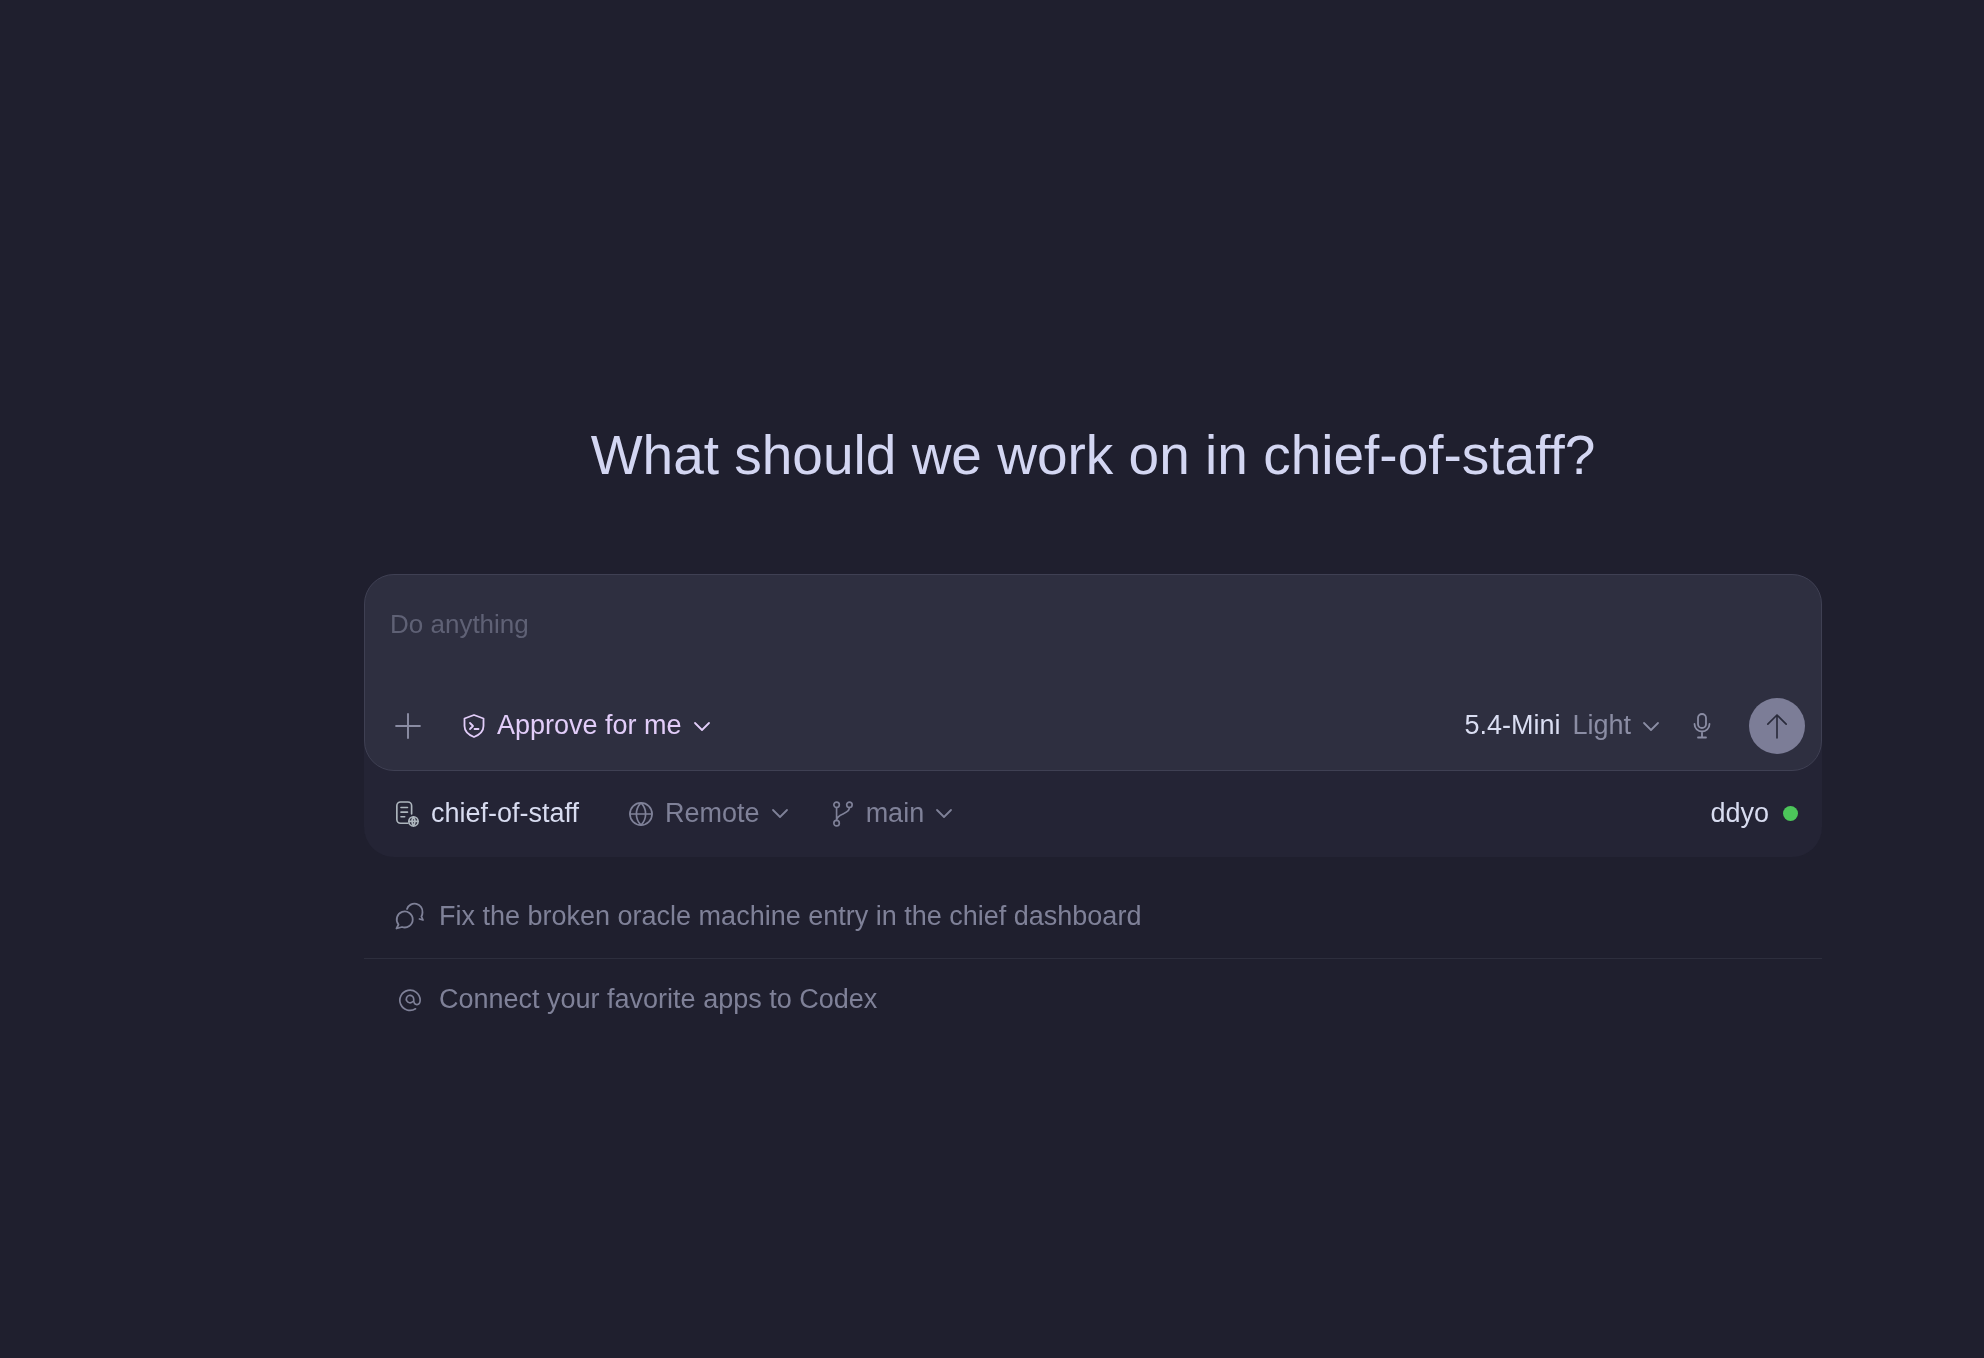 This screenshot has width=1984, height=1358. What do you see at coordinates (505, 813) in the screenshot?
I see `project-name: chief-of-staff` at bounding box center [505, 813].